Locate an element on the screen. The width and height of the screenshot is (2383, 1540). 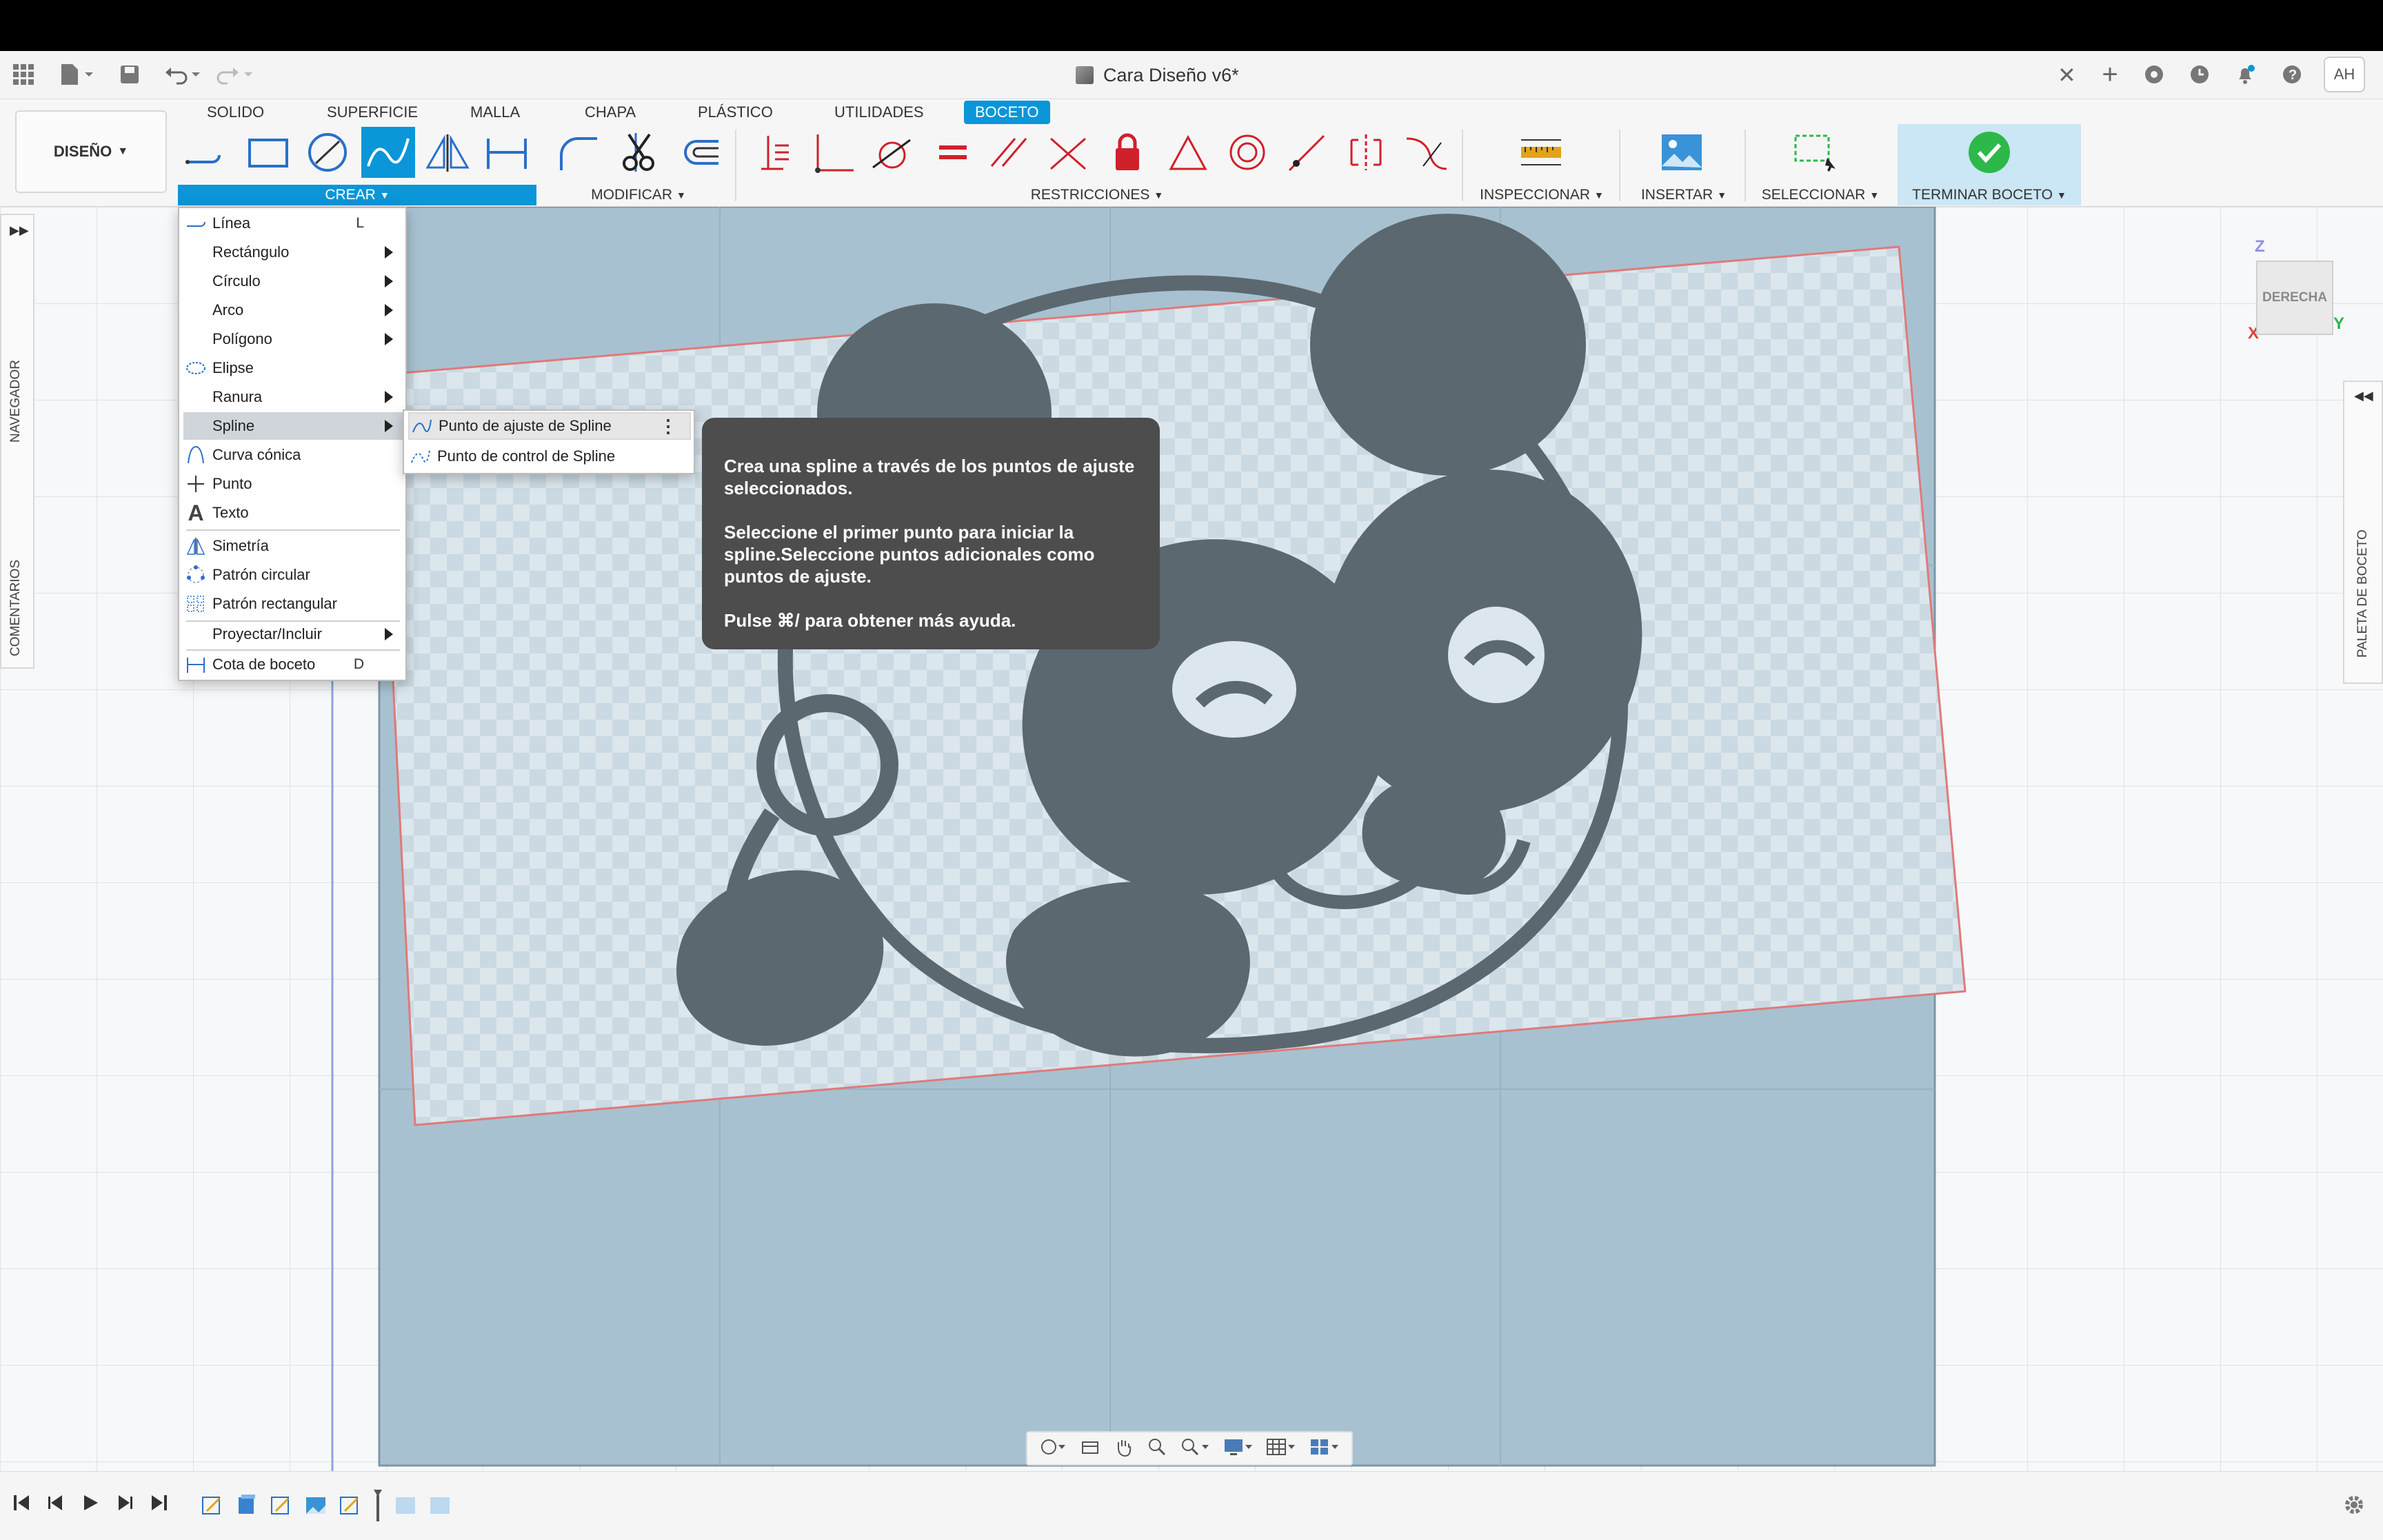
trim-scissors-icon is located at coordinates (639, 152).